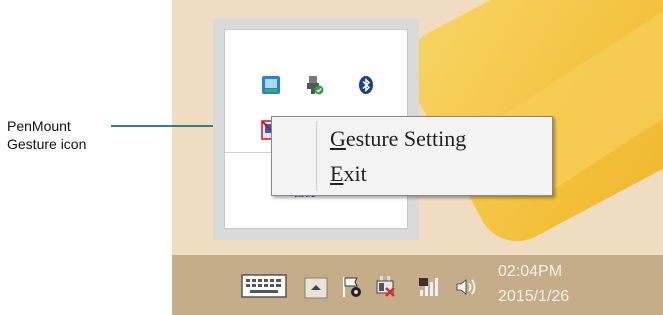  I want to click on bluetooth-icon, so click(366, 85).